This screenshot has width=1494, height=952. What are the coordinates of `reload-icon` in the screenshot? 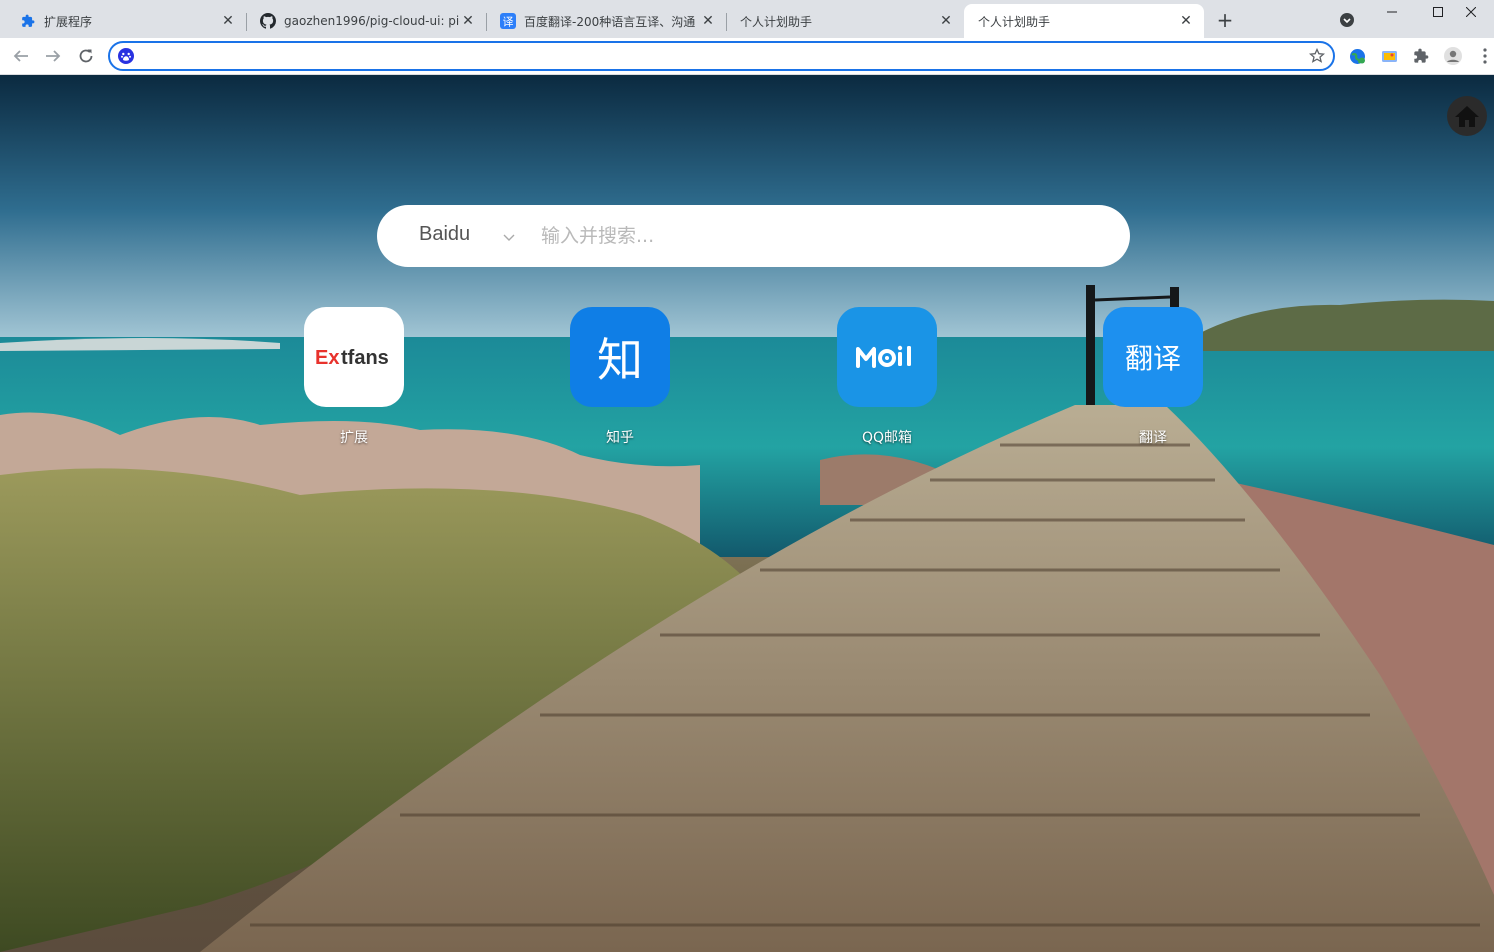 It's located at (86, 56).